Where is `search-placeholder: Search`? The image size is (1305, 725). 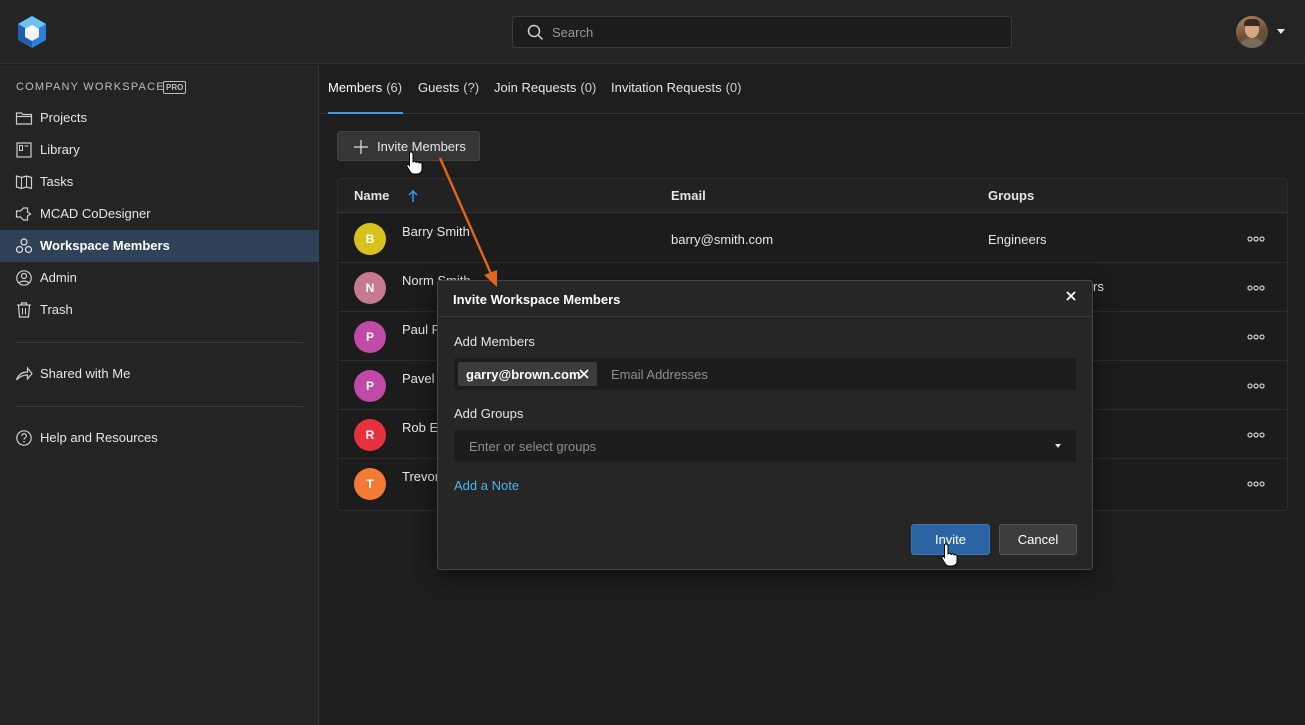
search-placeholder: Search is located at coordinates (573, 32).